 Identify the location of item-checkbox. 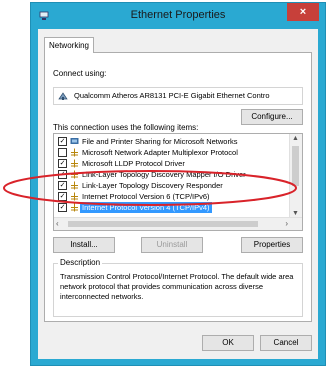
(62, 152).